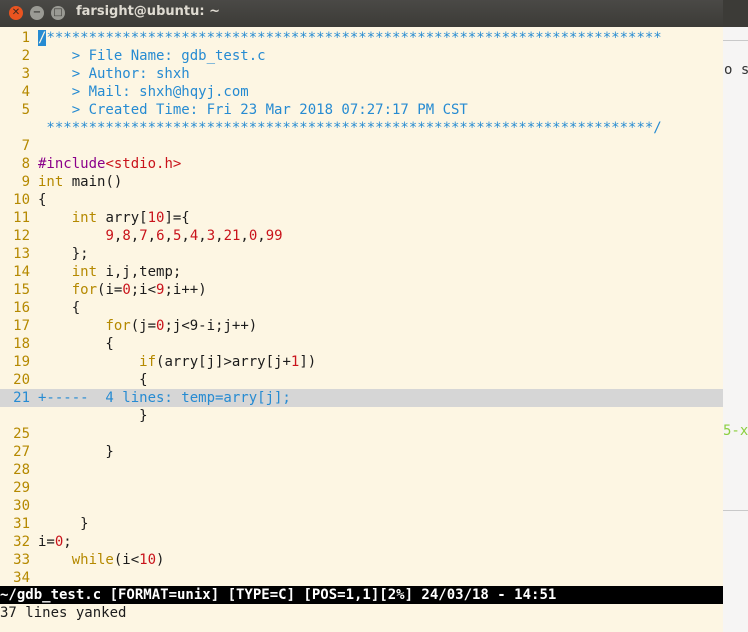 This screenshot has height=632, width=748. Describe the element at coordinates (21, 506) in the screenshot. I see `line-number: 30` at that location.